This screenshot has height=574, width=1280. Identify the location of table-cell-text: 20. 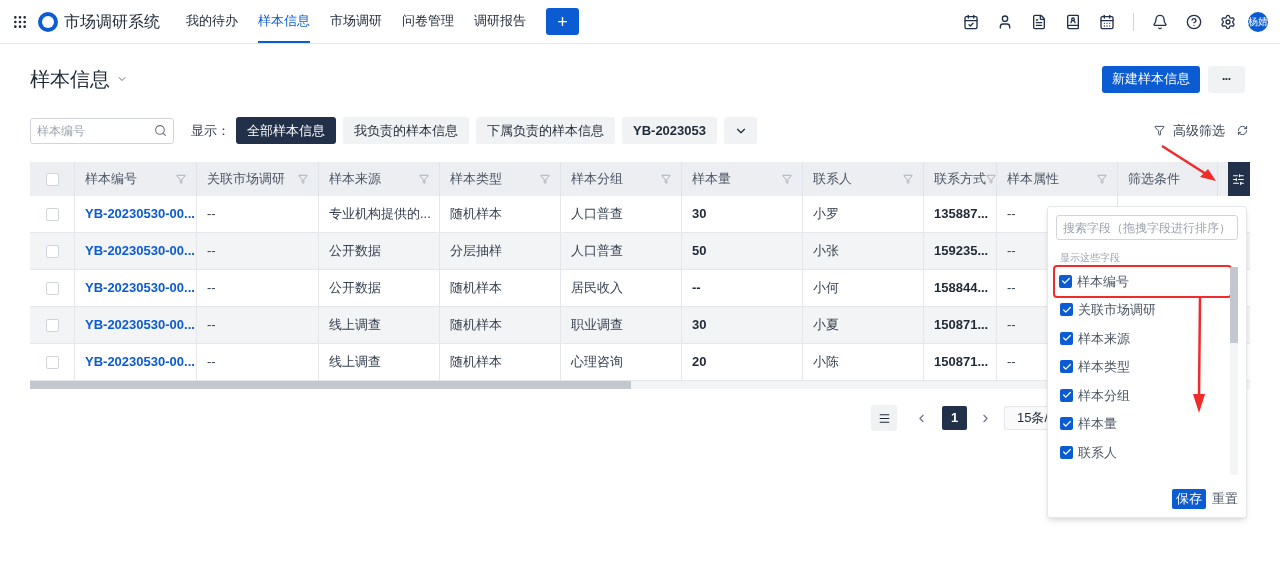
(699, 362).